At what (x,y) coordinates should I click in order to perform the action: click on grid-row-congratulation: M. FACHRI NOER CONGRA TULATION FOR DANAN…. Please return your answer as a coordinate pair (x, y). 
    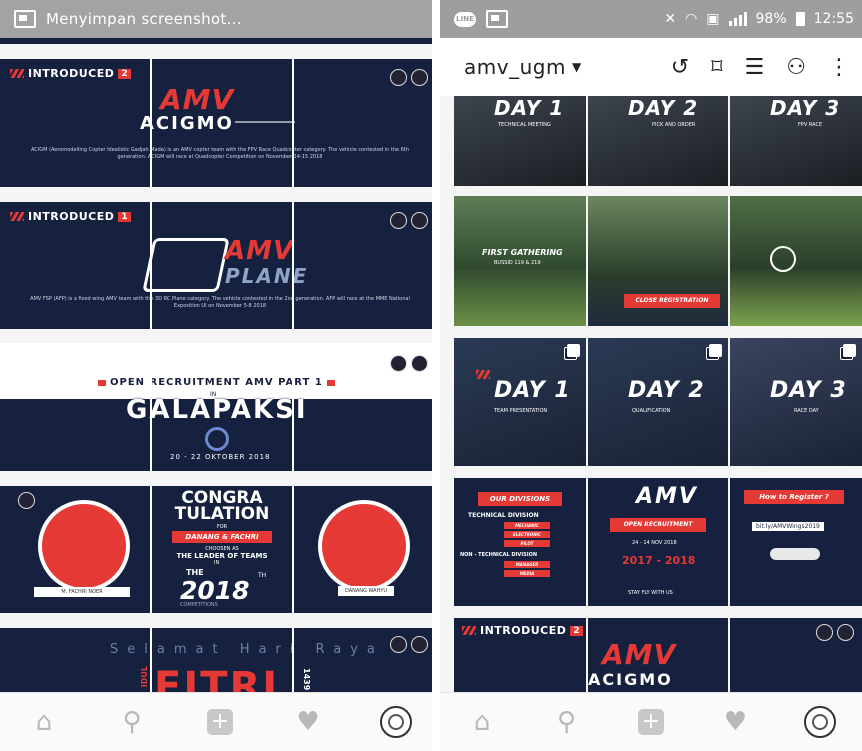
    Looking at the image, I should click on (220, 549).